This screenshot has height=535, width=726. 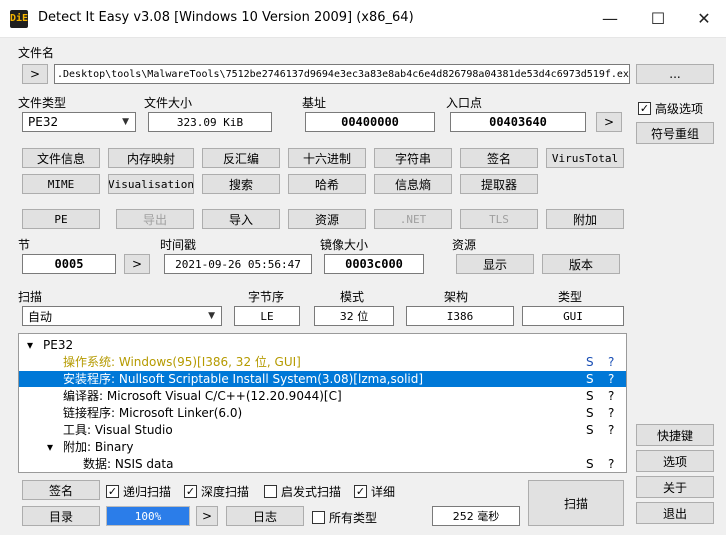 I want to click on deep-scan-checkbox: ✓ 深度扫描, so click(x=216, y=491).